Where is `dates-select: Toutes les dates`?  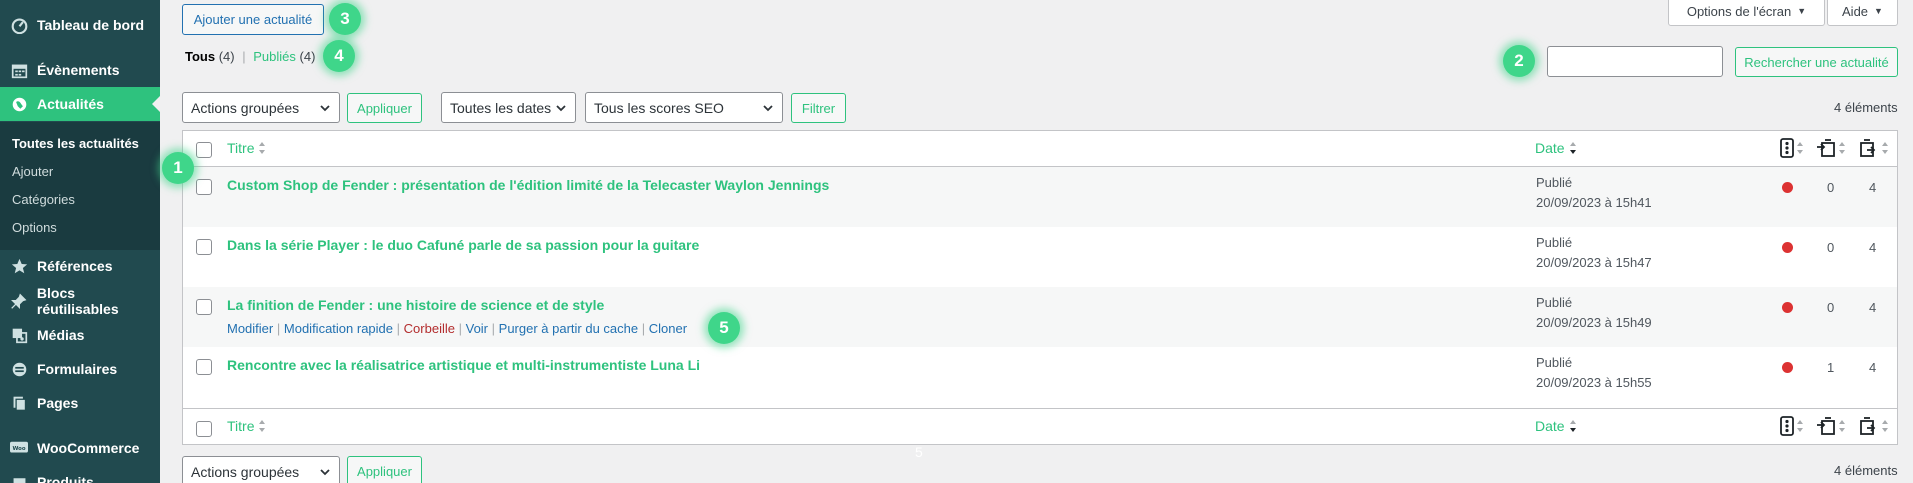
dates-select: Toutes les dates is located at coordinates (508, 107).